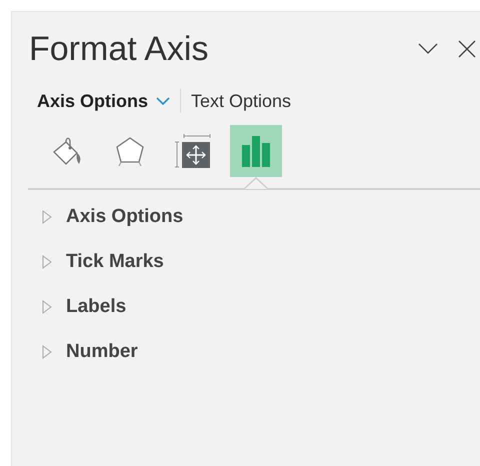 The image size is (480, 466). I want to click on options-tab: Text Options, so click(241, 101).